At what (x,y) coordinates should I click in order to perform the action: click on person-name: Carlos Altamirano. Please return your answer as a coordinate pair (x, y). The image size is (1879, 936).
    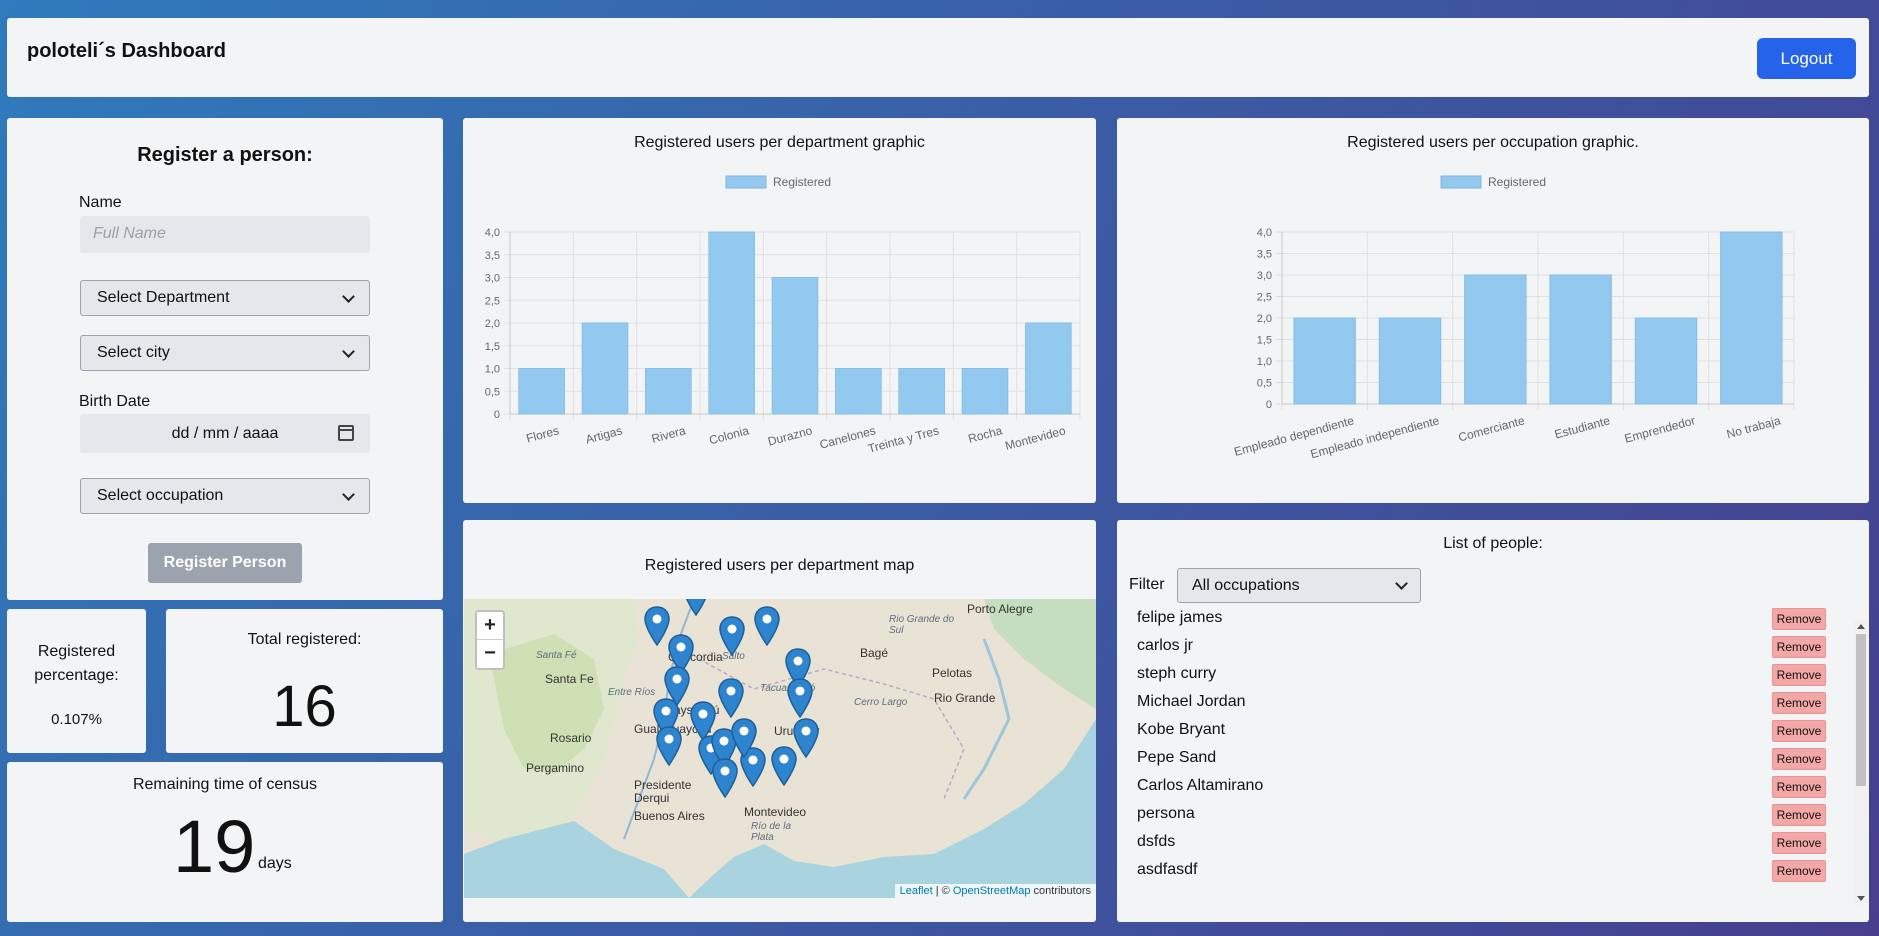
    Looking at the image, I should click on (1200, 785).